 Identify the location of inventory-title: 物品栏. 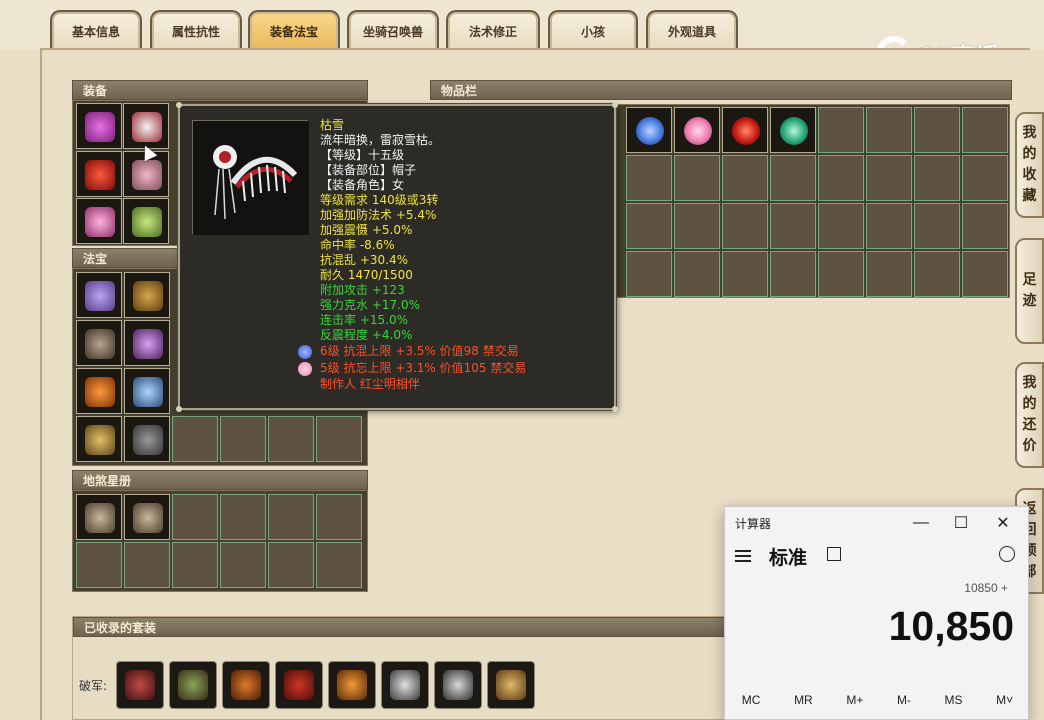
(459, 91).